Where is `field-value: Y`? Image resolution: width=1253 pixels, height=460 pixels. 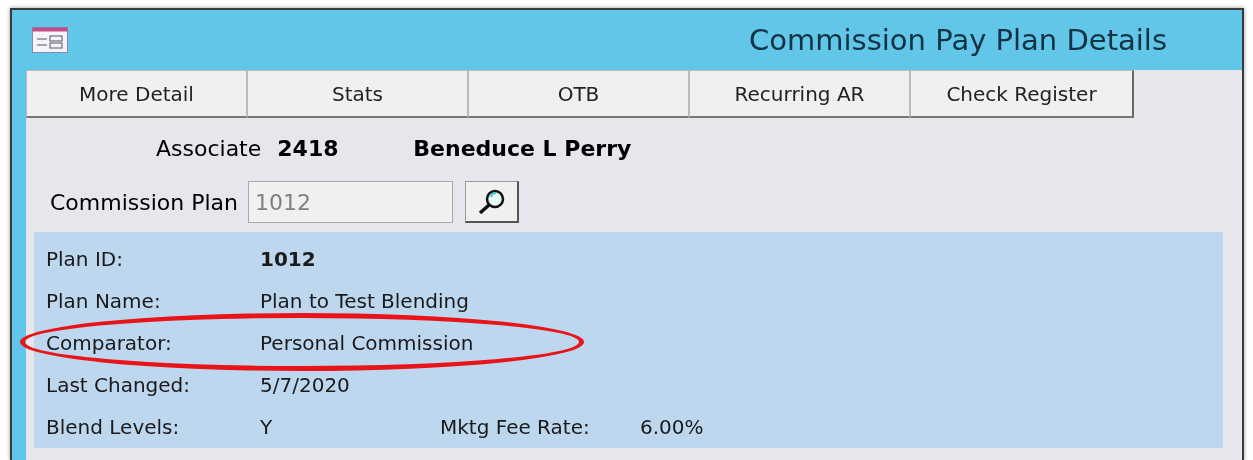
field-value: Y is located at coordinates (267, 427).